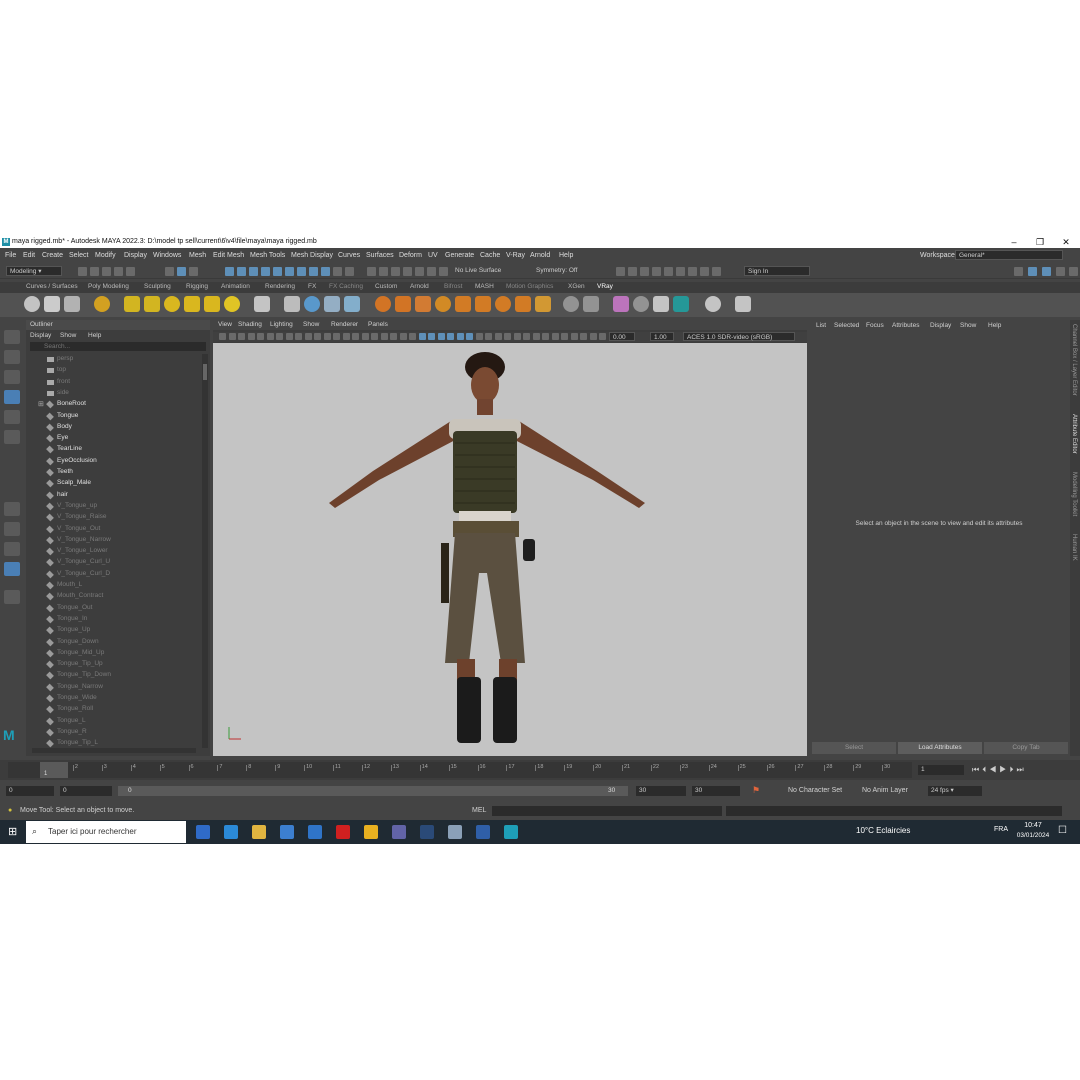 The height and width of the screenshot is (1080, 1080). I want to click on attribute-menu-list: List, so click(821, 325).